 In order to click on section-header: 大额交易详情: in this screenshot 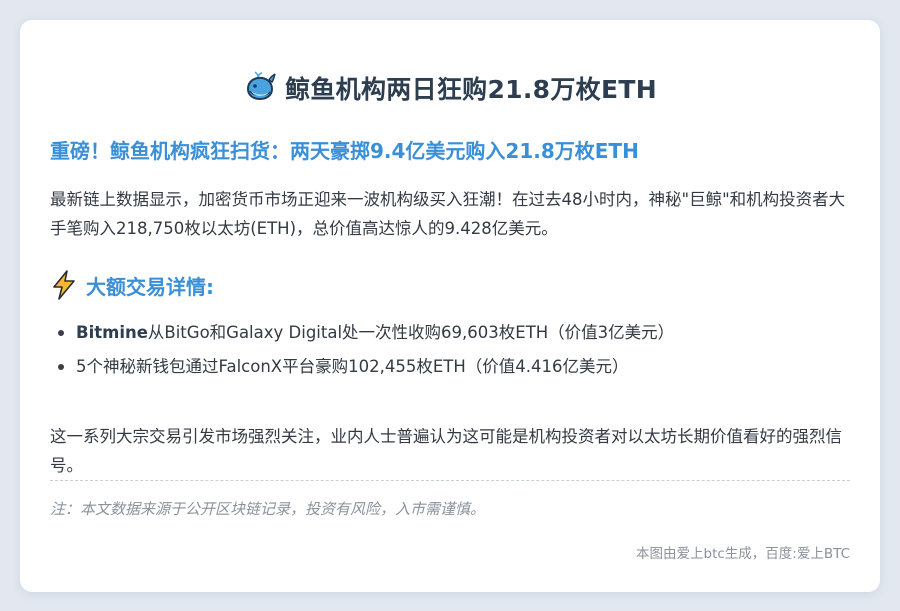, I will do `click(132, 285)`.